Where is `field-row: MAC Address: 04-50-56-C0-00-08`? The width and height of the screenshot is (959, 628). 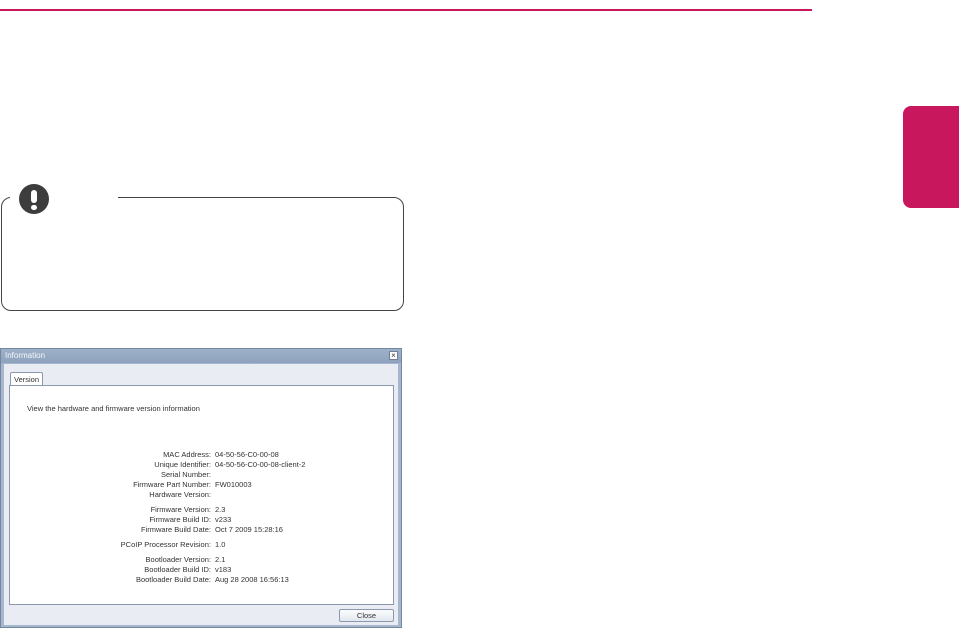
field-row: MAC Address: 04-50-56-C0-00-08 is located at coordinates (202, 454).